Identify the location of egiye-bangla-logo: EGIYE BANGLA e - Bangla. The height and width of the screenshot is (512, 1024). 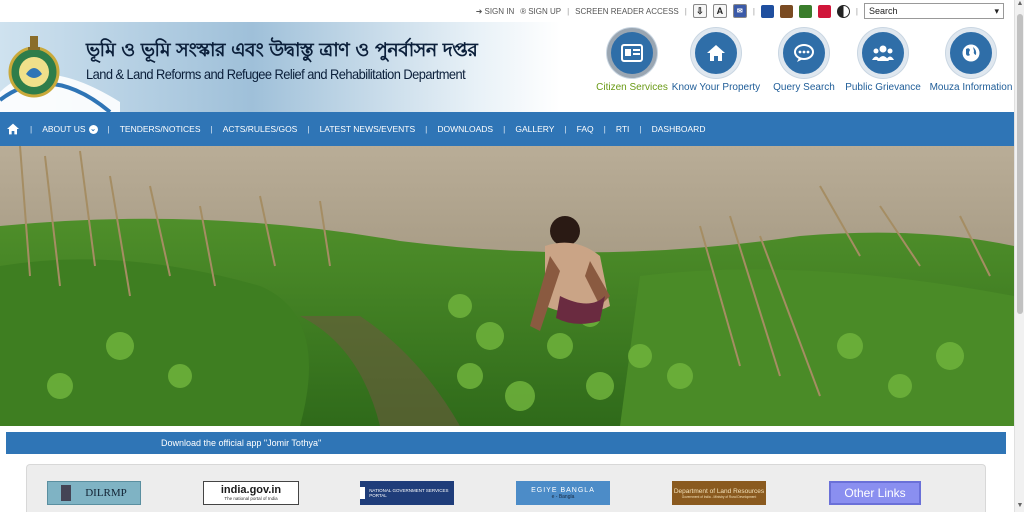
(563, 493).